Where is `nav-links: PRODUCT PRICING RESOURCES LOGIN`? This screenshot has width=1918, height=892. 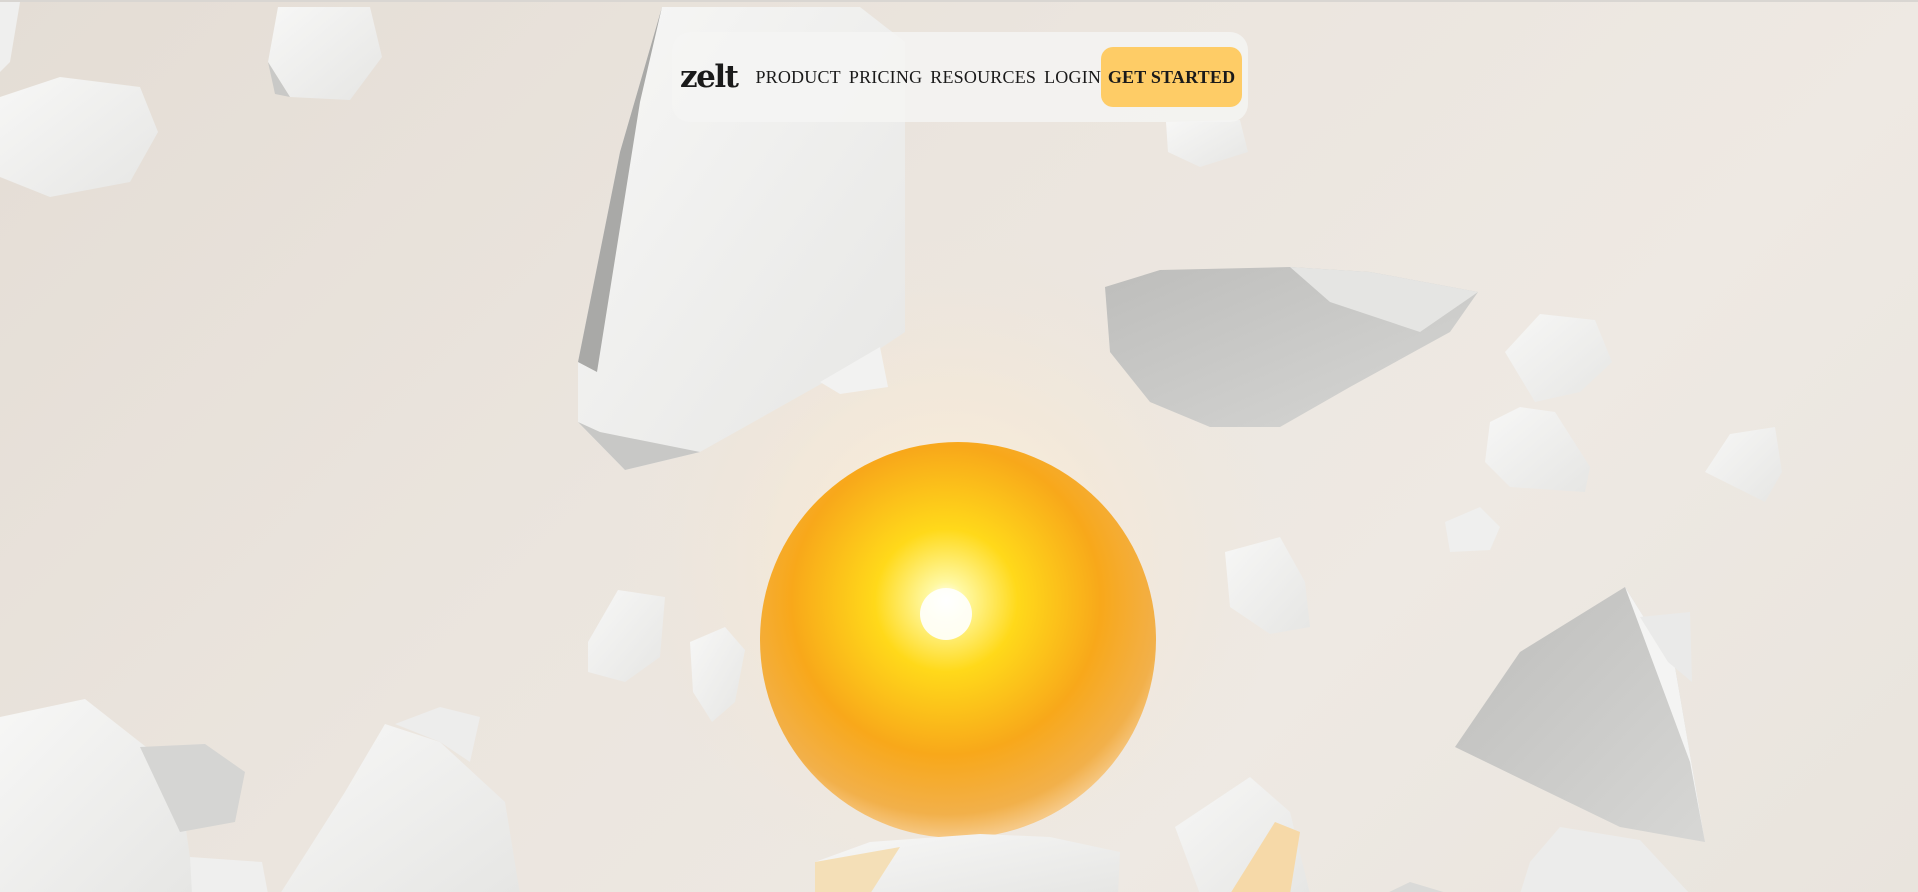 nav-links: PRODUCT PRICING RESOURCES LOGIN is located at coordinates (928, 77).